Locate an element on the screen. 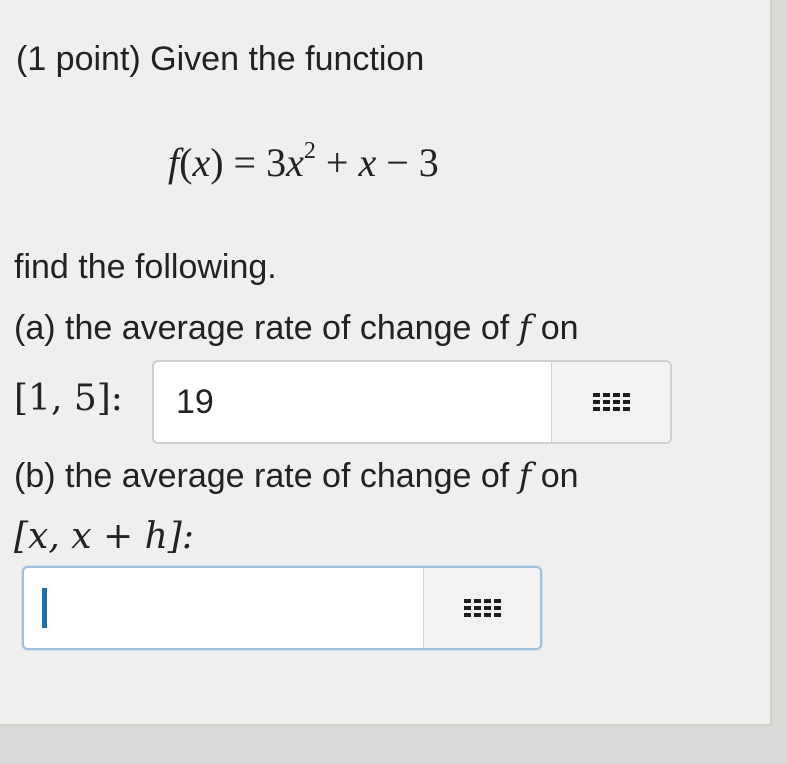  part-a-answer-value: 19 is located at coordinates (352, 402).